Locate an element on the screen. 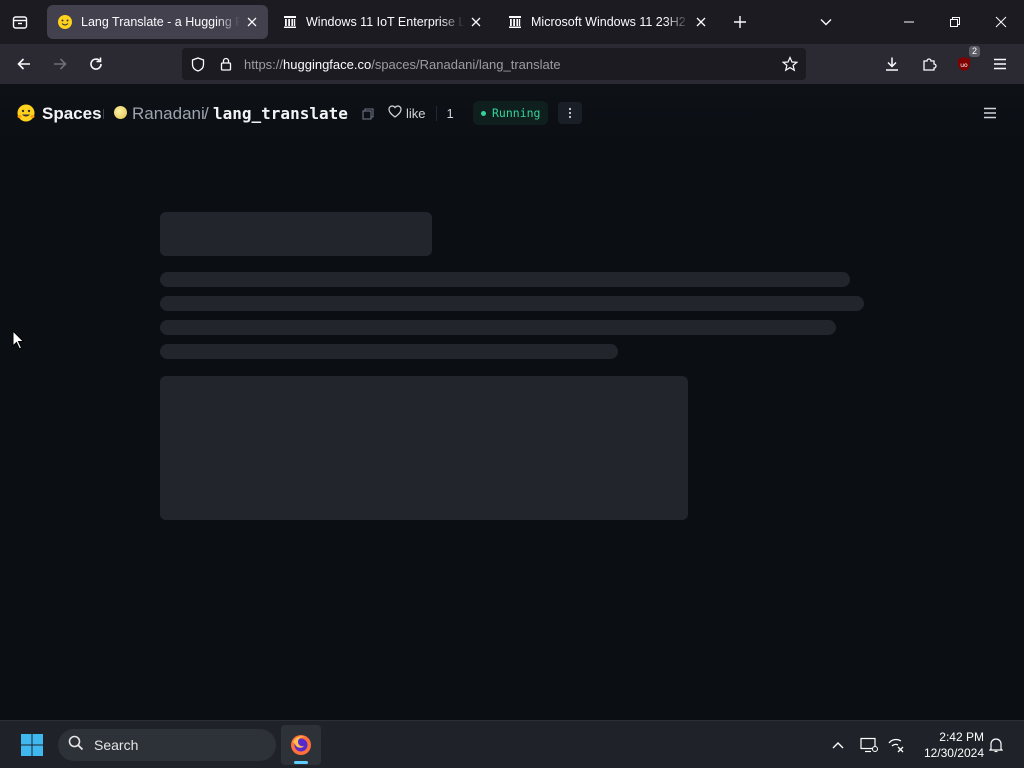  chevron-down-icon is located at coordinates (826, 22).